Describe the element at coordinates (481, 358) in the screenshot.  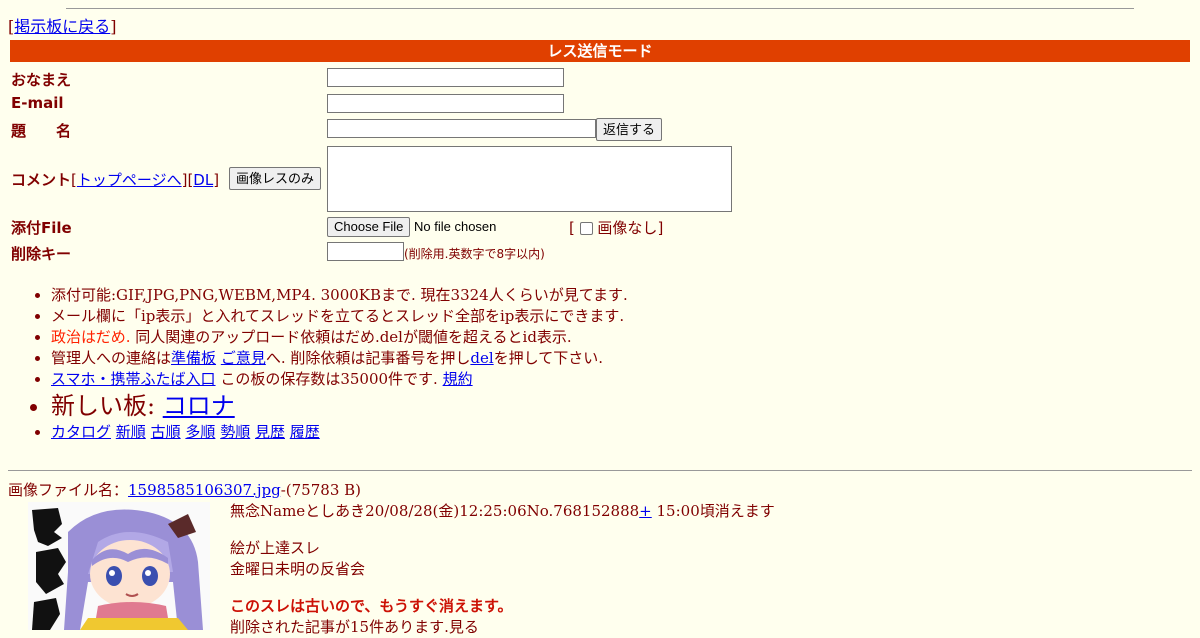
I see `del-link: del` at that location.